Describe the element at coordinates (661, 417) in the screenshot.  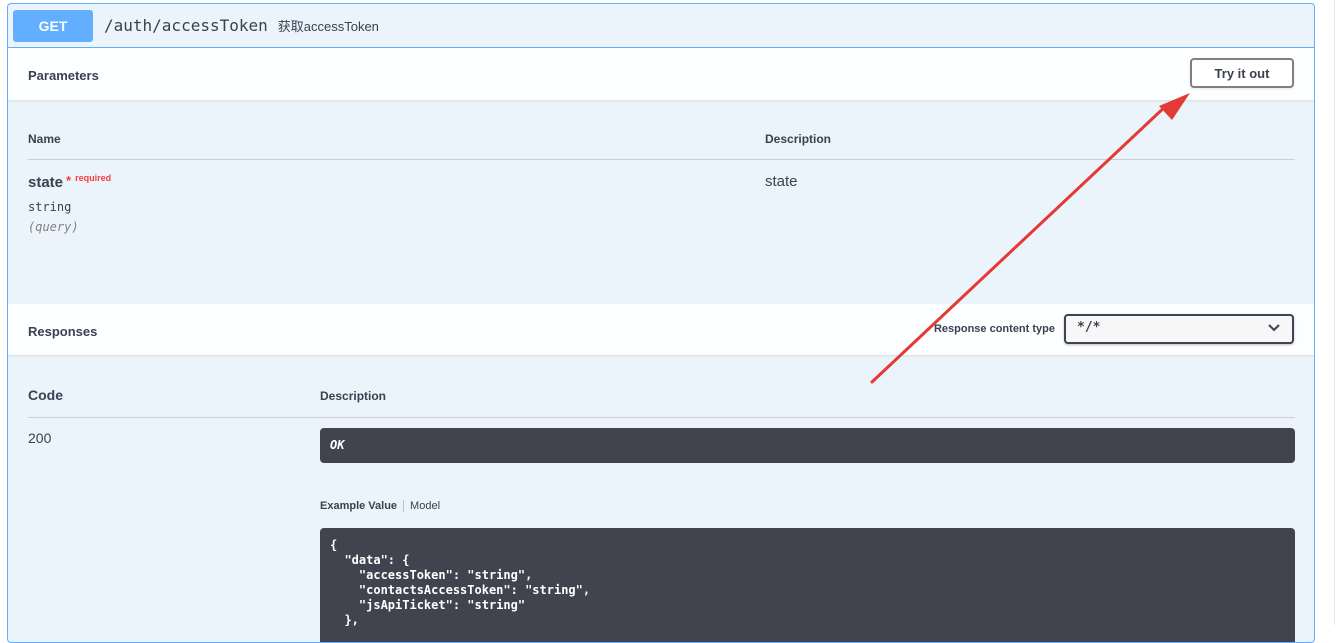
I see `response-header-divider` at that location.